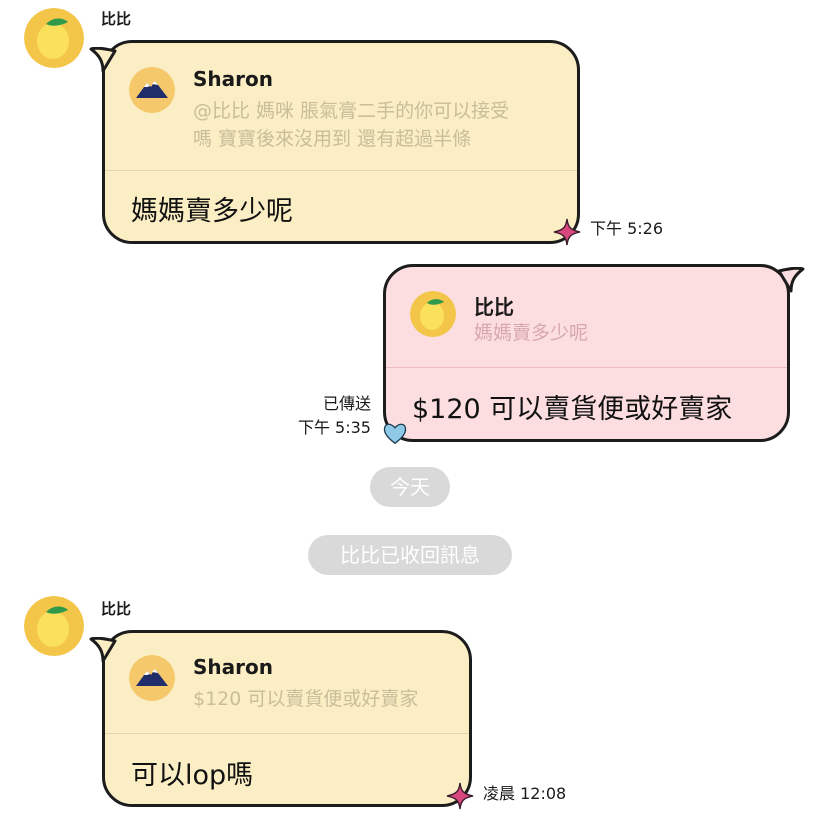  I want to click on message-text: $120 可以賣貨便或好賣家, so click(572, 409).